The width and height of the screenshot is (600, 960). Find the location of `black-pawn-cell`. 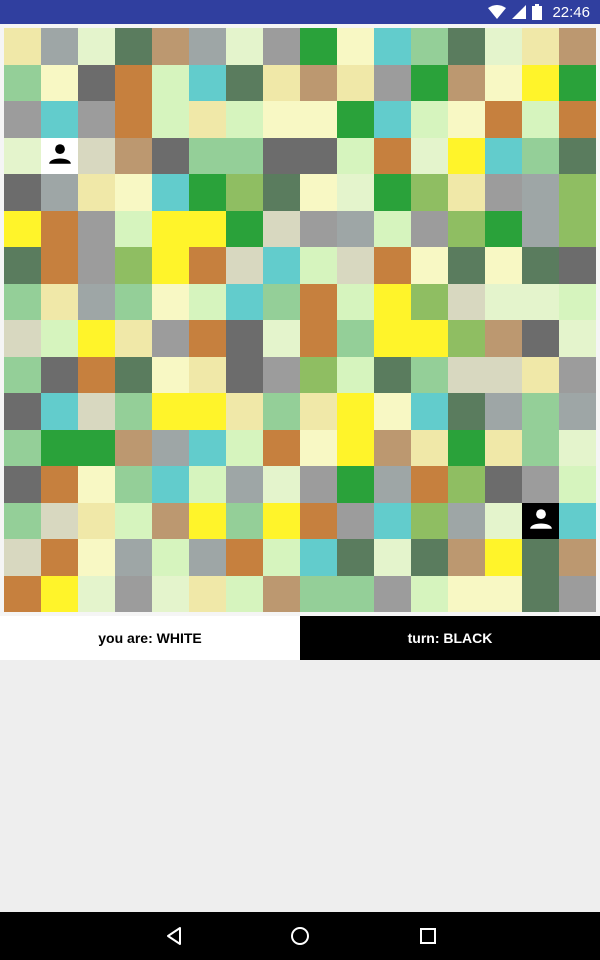

black-pawn-cell is located at coordinates (540, 521).